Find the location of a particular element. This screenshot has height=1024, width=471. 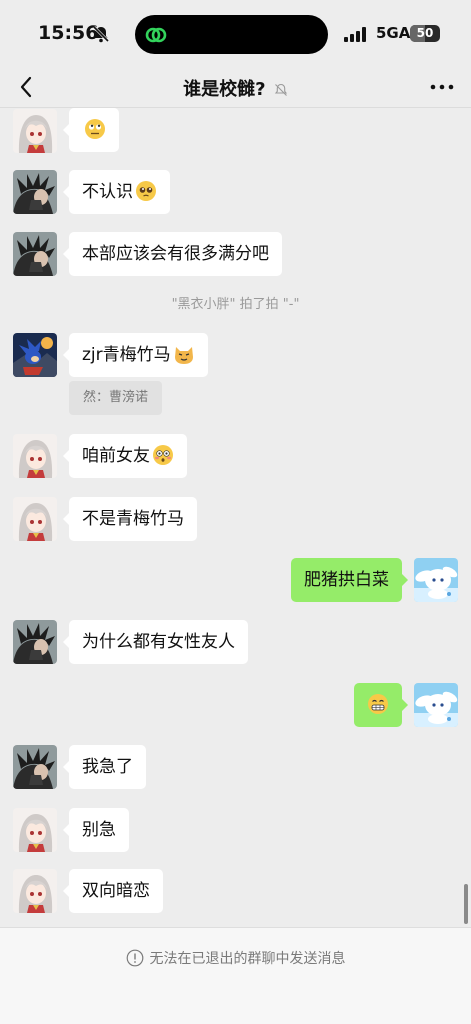

bell-off-icon is located at coordinates (101, 34).